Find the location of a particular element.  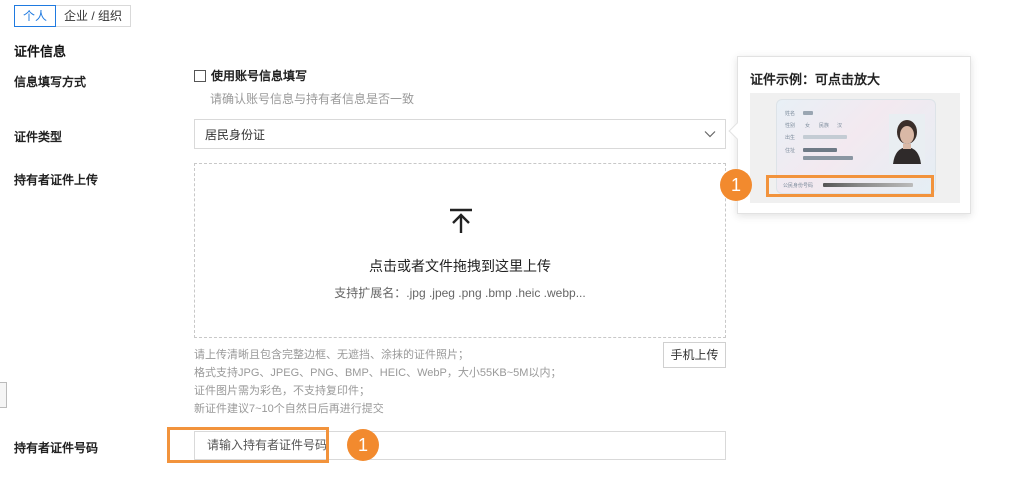

id-type-select: 居民身份证 is located at coordinates (460, 134).